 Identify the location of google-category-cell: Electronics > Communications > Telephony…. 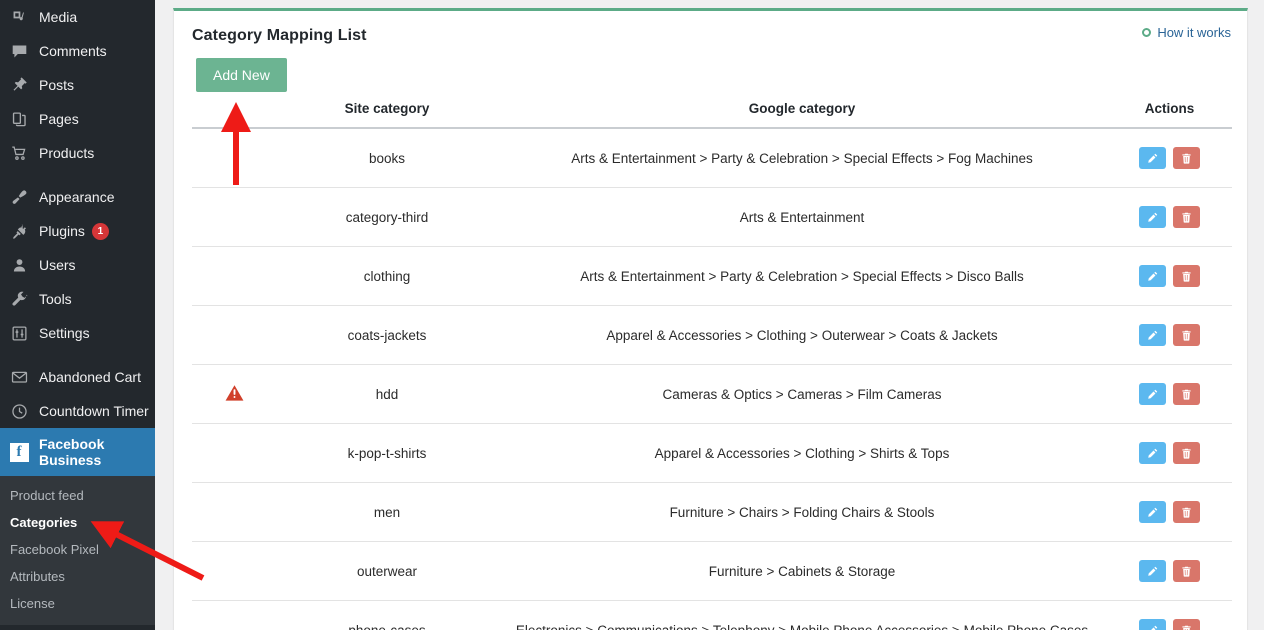
(802, 615).